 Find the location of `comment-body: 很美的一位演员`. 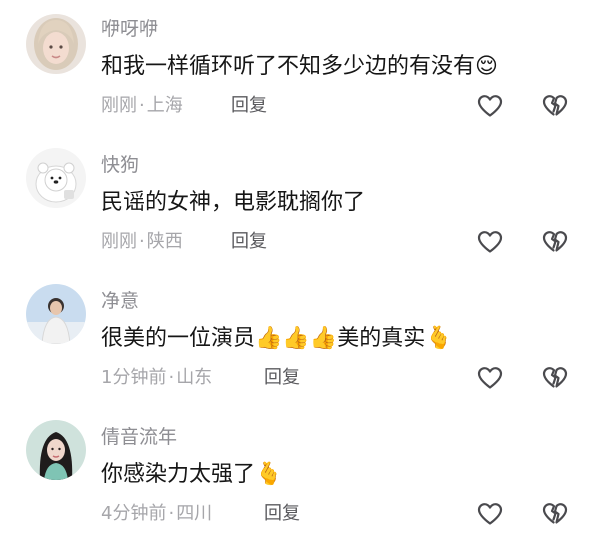

comment-body: 很美的一位演员 is located at coordinates (178, 338).